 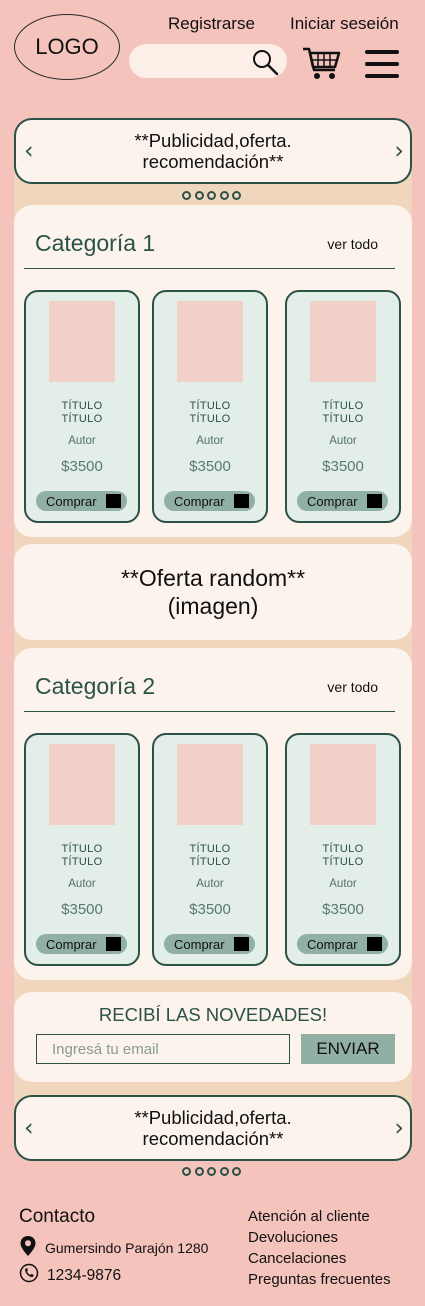 I want to click on newsletter-title: RECIBÍ LAS NOVEDADES!, so click(x=213, y=1014).